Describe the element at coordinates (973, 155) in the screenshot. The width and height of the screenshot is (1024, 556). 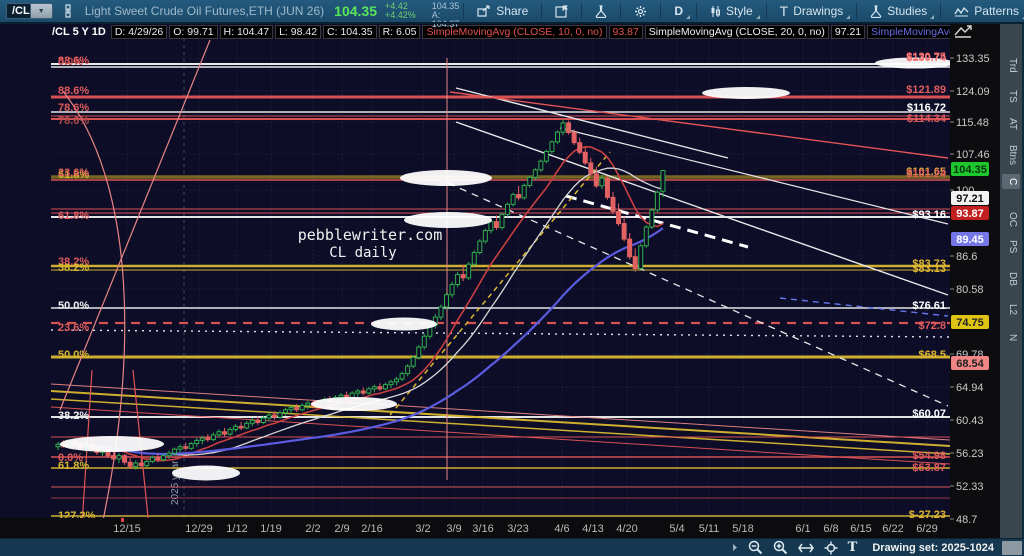
I see `axis-tick-label: 107.46` at that location.